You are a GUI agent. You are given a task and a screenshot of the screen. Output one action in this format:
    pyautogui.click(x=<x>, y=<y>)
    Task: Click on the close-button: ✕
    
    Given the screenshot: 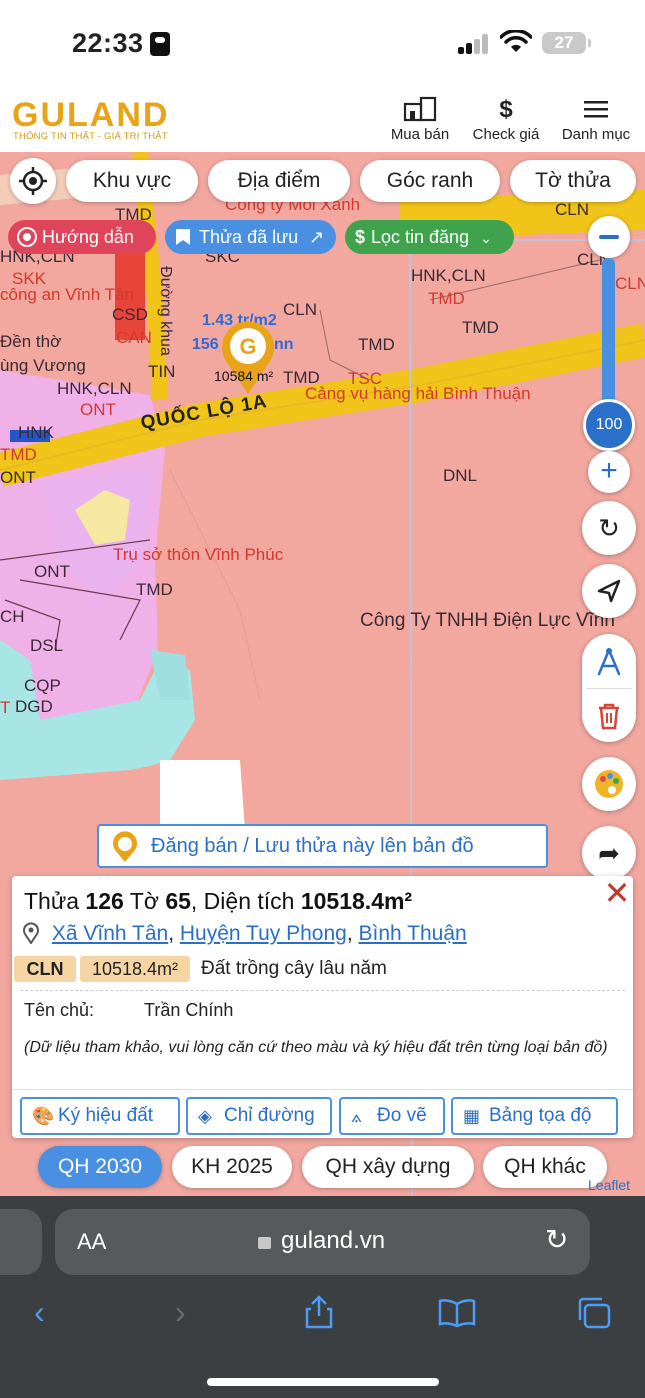 What is the action you would take?
    pyautogui.click(x=617, y=894)
    